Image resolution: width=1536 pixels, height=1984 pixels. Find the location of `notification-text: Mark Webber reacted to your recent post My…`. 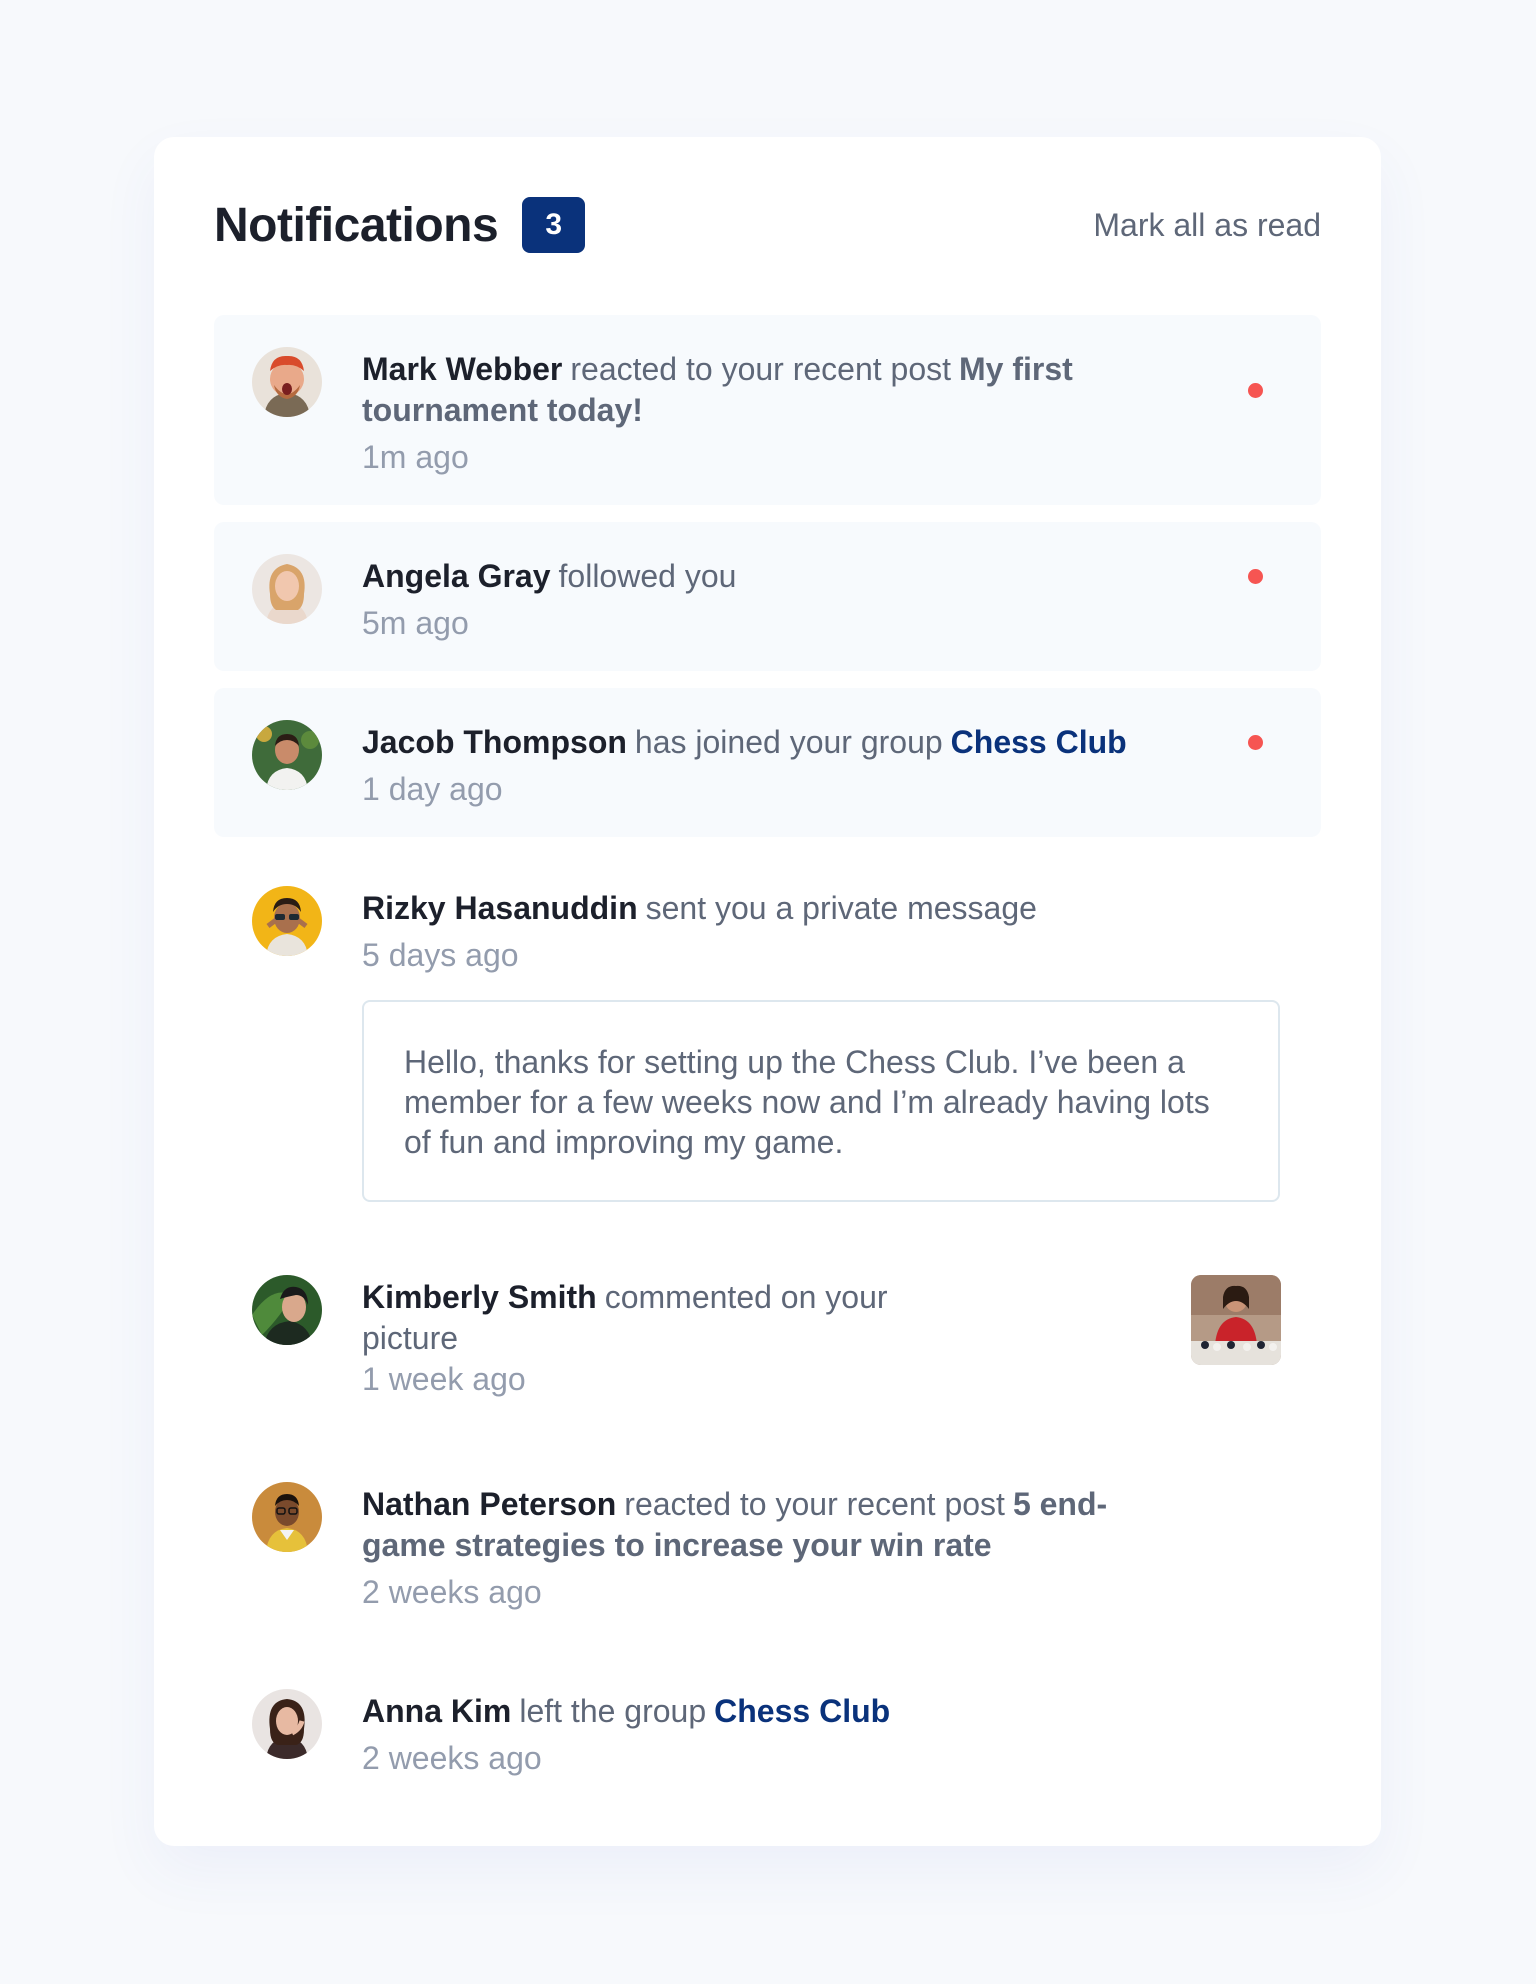

notification-text: Mark Webber reacted to your recent post My… is located at coordinates (757, 390).